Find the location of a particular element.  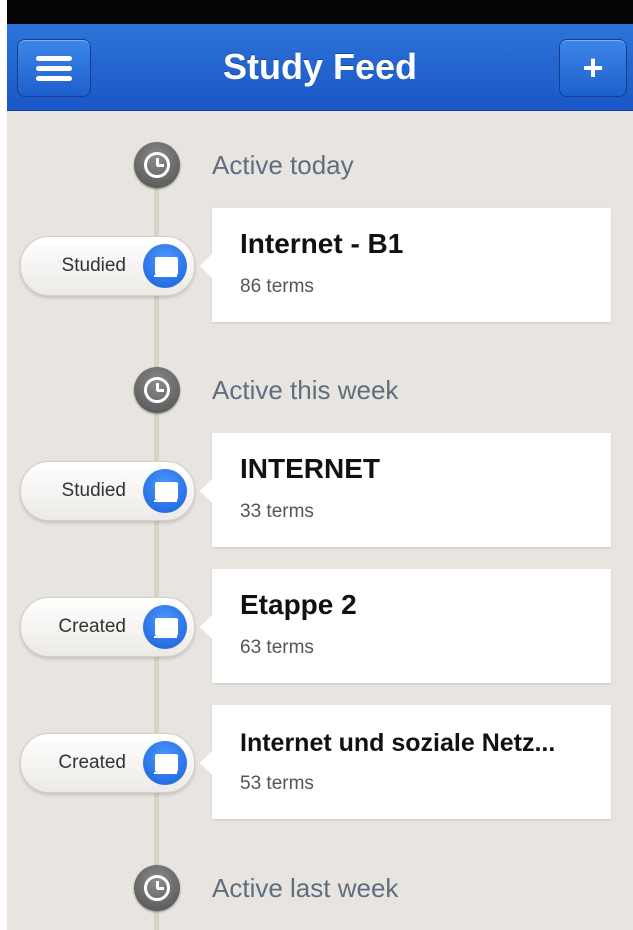

section-header-active-this-week: Active this week is located at coordinates (320, 392).